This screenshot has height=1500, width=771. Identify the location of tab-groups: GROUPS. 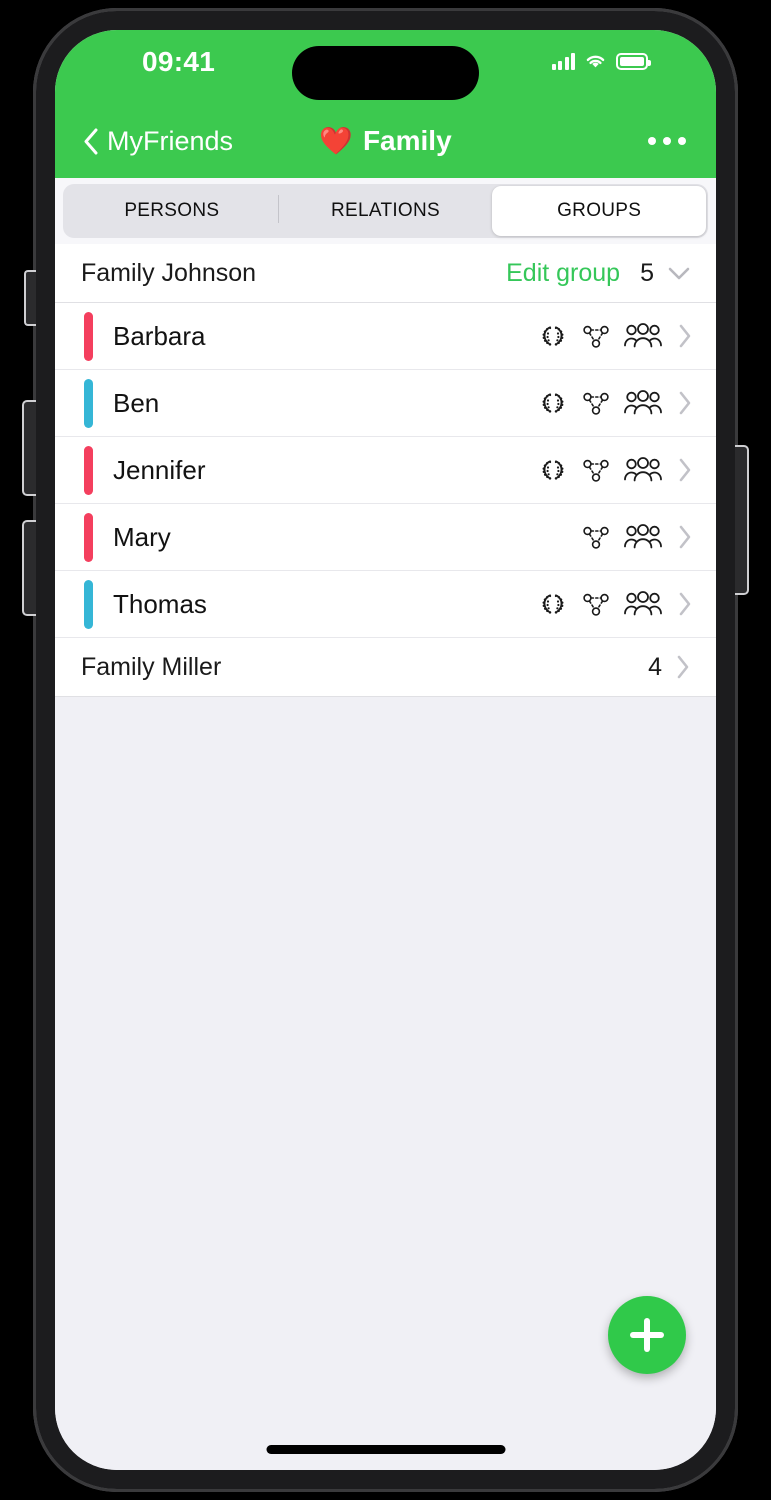
(599, 211).